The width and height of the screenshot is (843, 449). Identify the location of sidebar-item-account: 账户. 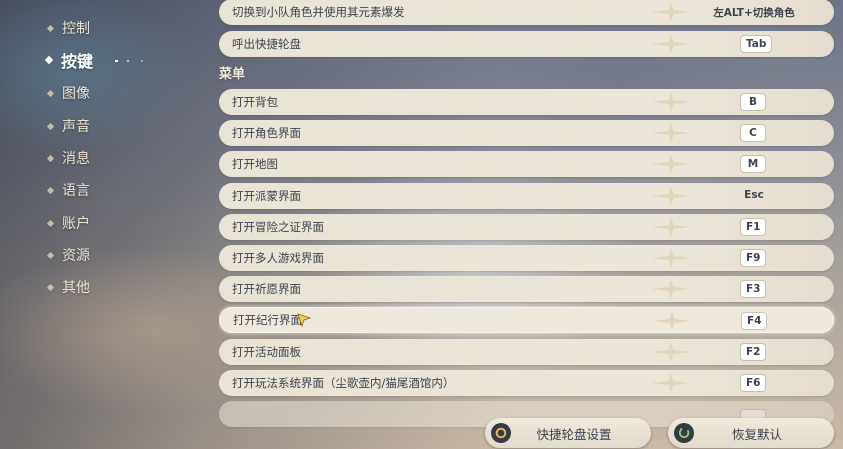
(68, 223).